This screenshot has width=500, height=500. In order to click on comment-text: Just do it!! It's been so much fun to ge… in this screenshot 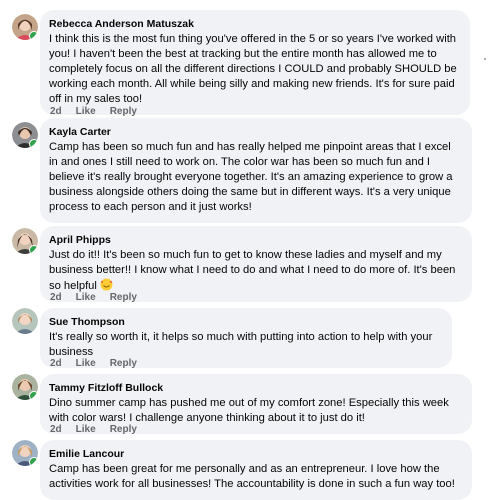, I will do `click(255, 271)`.